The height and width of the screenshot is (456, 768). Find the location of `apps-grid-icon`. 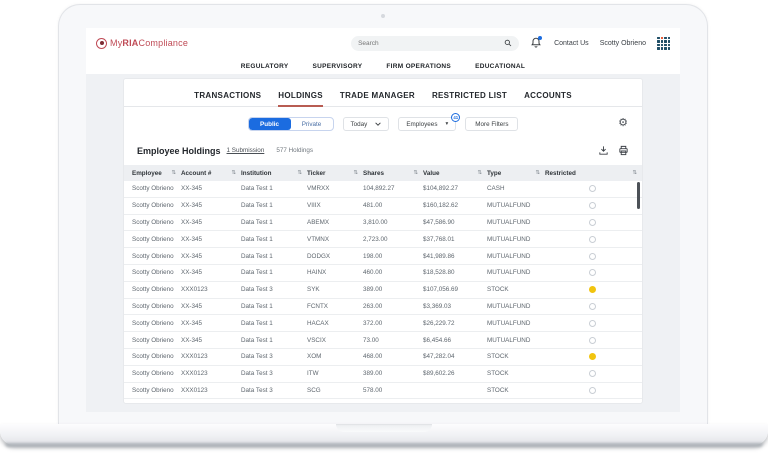

apps-grid-icon is located at coordinates (663, 43).